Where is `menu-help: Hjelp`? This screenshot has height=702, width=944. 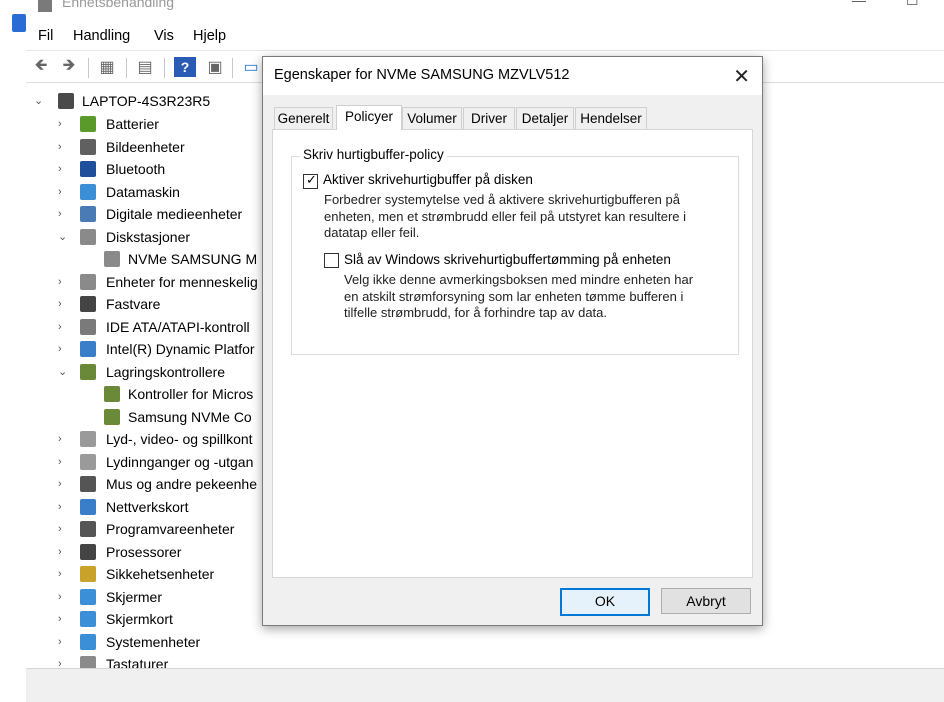
menu-help: Hjelp is located at coordinates (209, 36).